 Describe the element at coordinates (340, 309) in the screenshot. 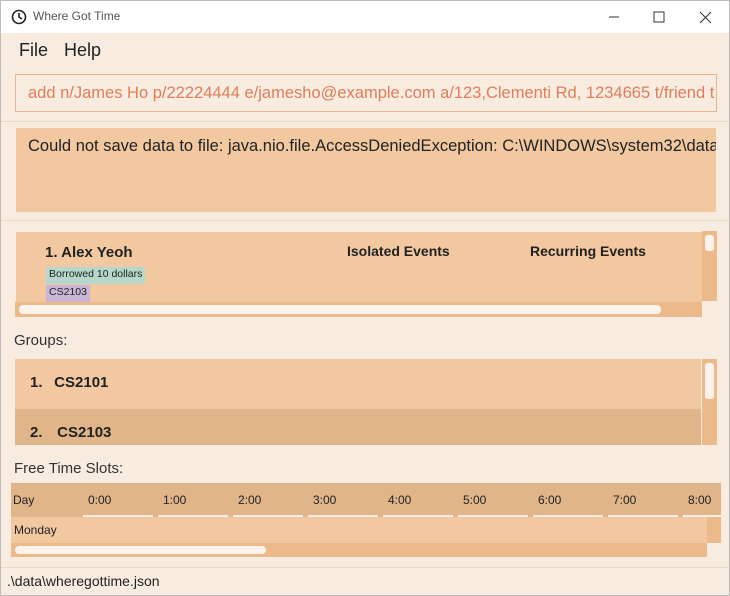

I see `person-list-hscroll-thumb` at that location.